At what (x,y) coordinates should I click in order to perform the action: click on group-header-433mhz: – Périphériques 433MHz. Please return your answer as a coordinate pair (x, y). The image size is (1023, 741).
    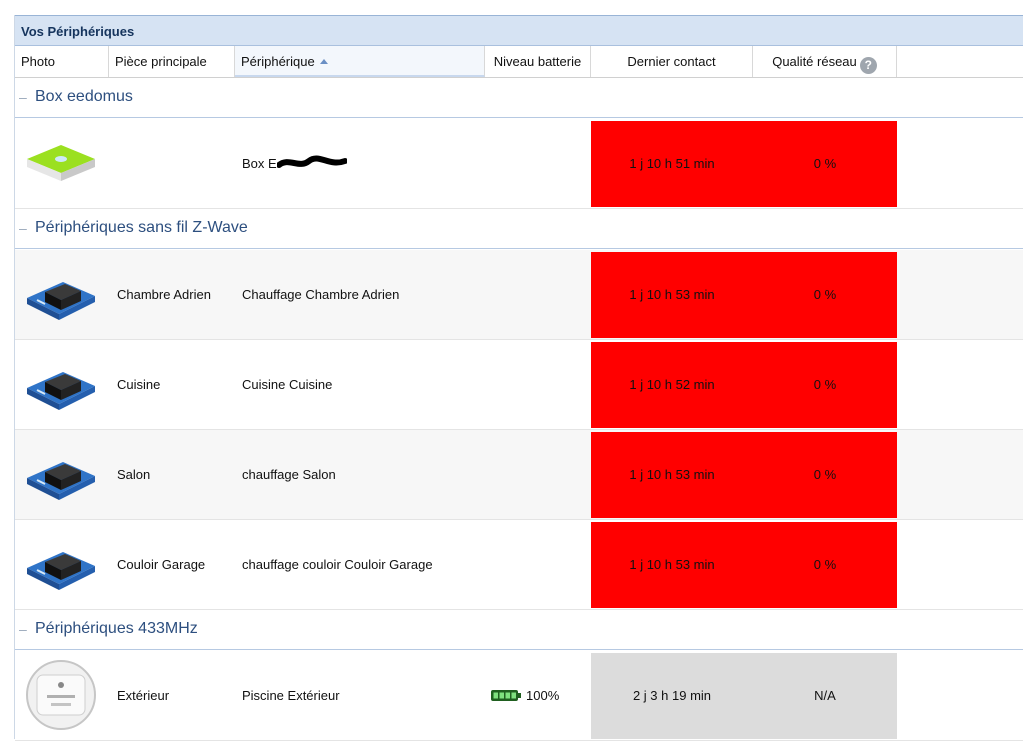
    Looking at the image, I should click on (519, 630).